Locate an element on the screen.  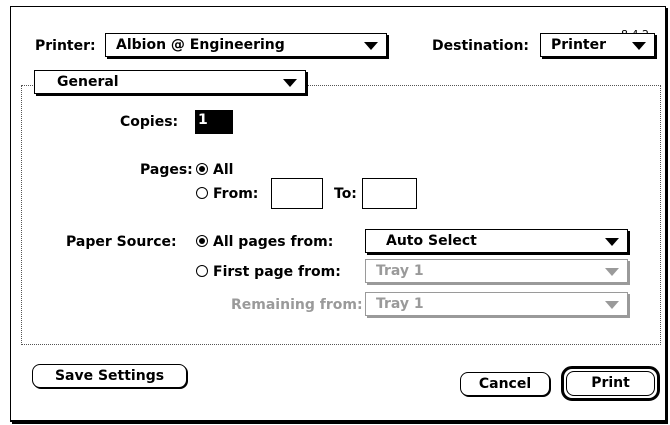
save-settings-label: Save Settings is located at coordinates (109, 376).